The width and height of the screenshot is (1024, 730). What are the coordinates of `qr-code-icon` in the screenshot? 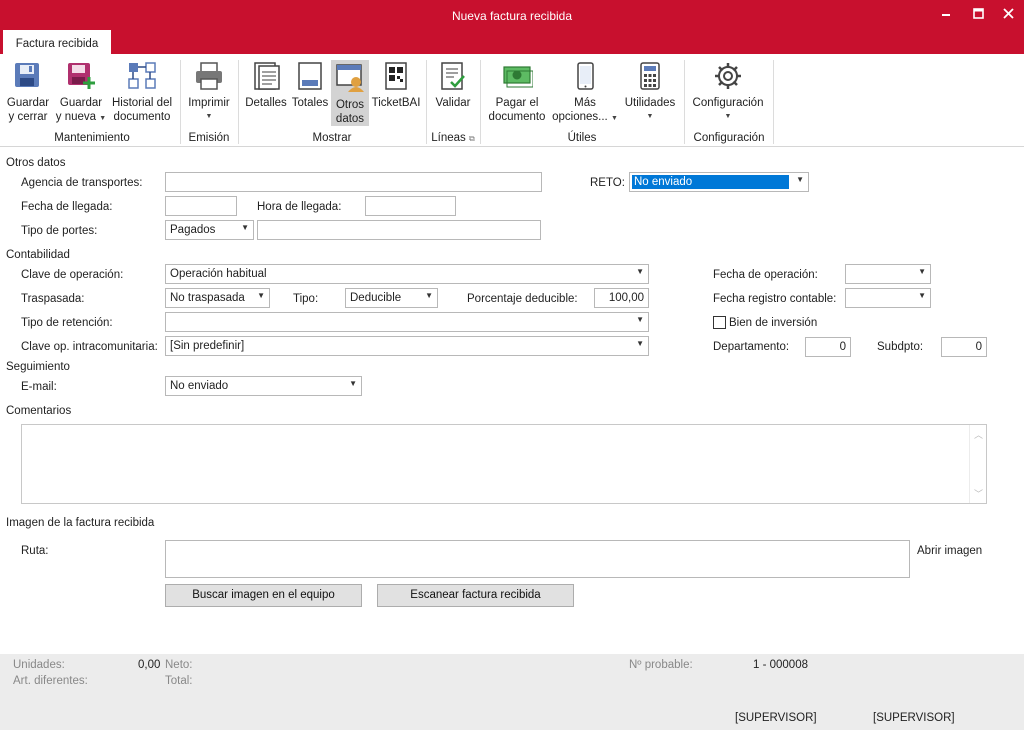 It's located at (396, 76).